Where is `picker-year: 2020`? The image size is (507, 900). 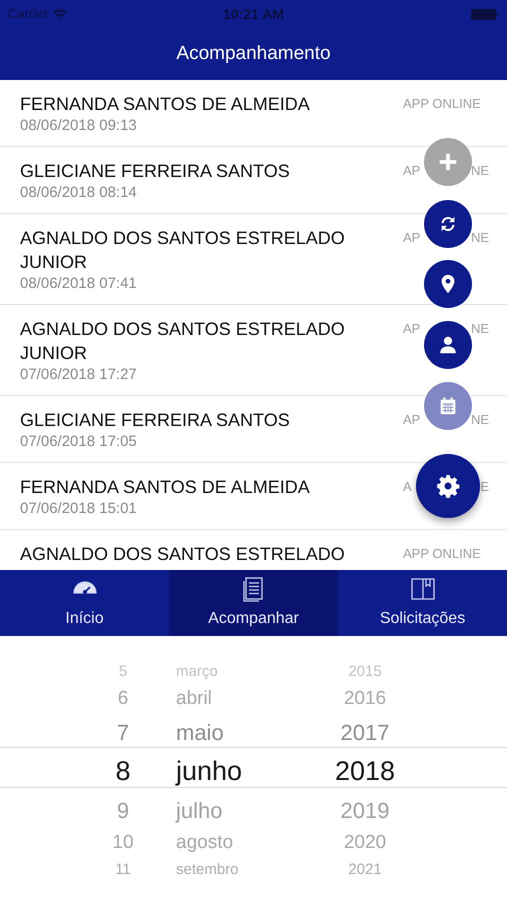 picker-year: 2020 is located at coordinates (365, 843).